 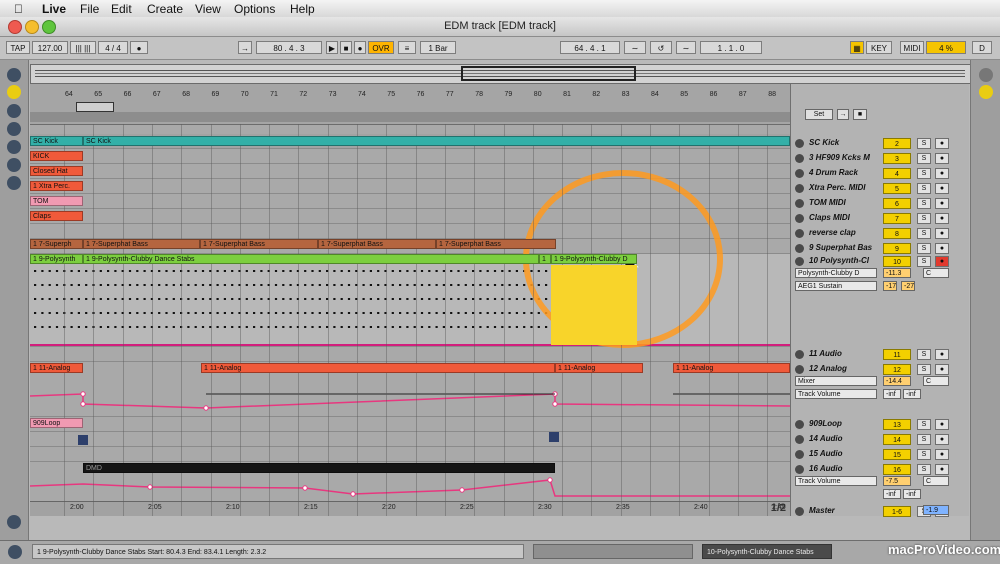 I want to click on track-activator: 11, so click(x=897, y=354).